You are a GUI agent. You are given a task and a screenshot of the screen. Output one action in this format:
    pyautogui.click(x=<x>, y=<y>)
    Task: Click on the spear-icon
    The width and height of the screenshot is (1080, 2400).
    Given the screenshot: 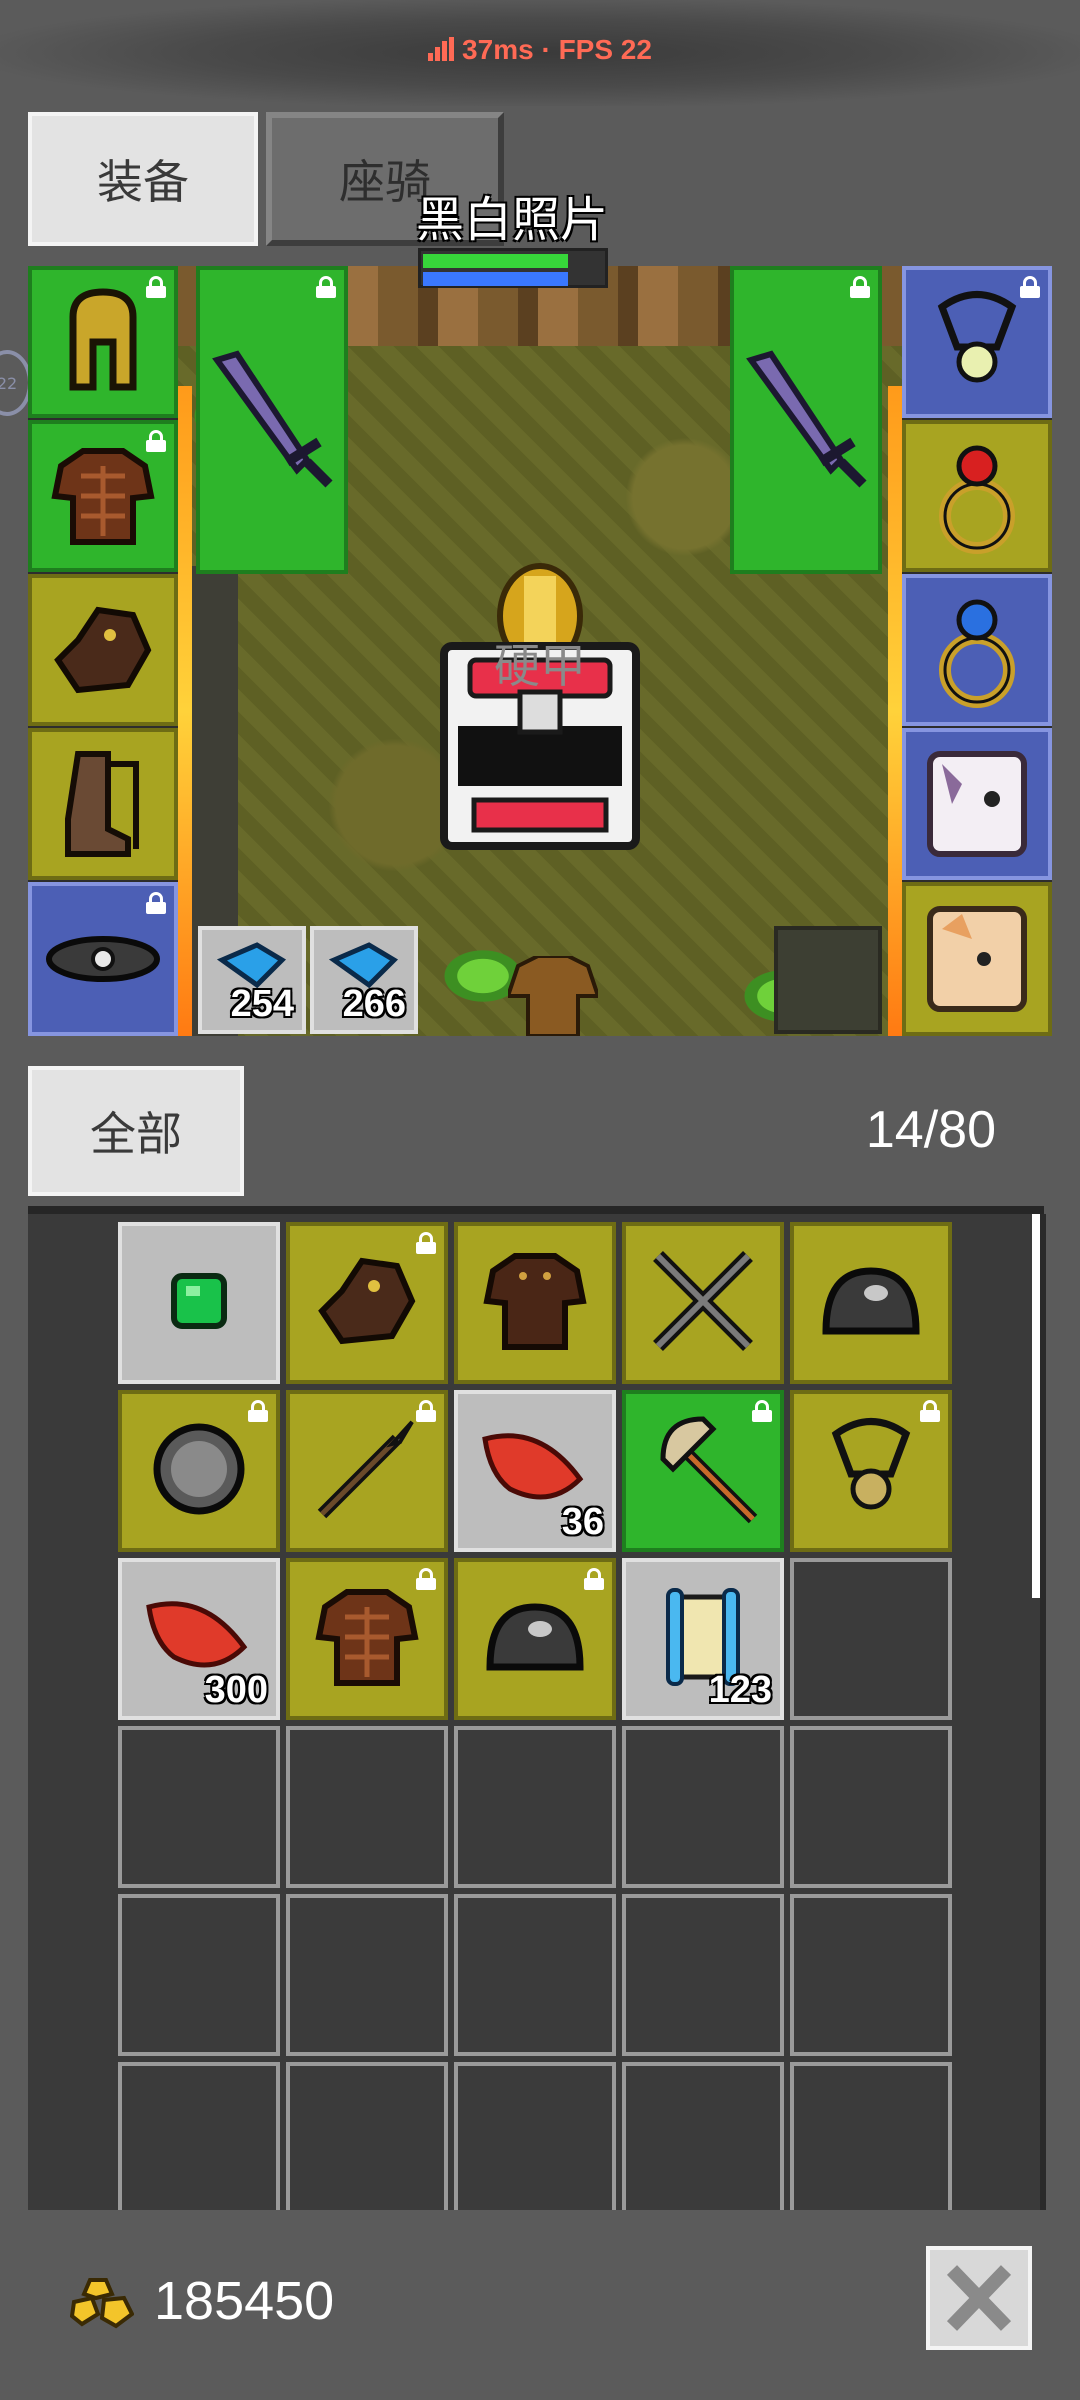 What is the action you would take?
    pyautogui.click(x=367, y=1471)
    